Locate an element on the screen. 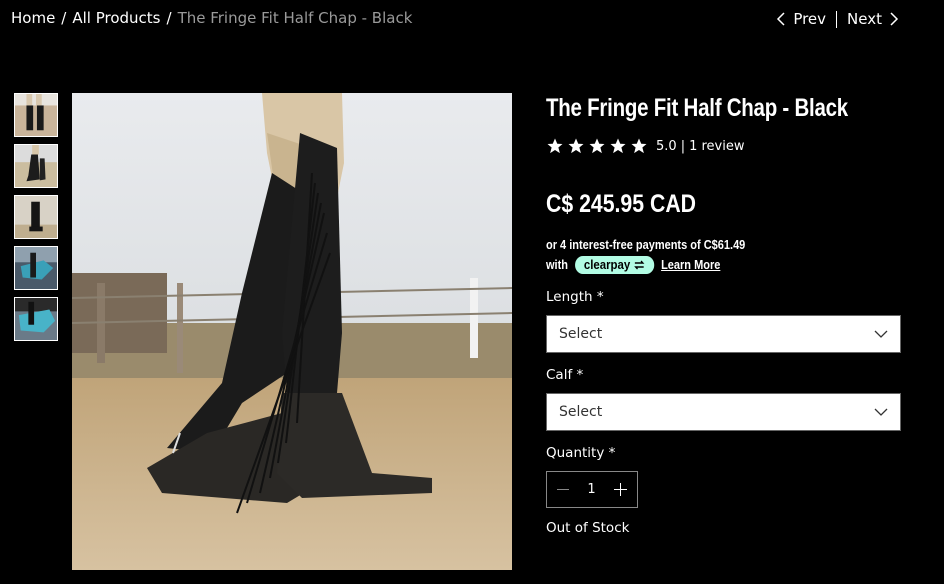 The image size is (944, 584). rating-stars is located at coordinates (597, 146).